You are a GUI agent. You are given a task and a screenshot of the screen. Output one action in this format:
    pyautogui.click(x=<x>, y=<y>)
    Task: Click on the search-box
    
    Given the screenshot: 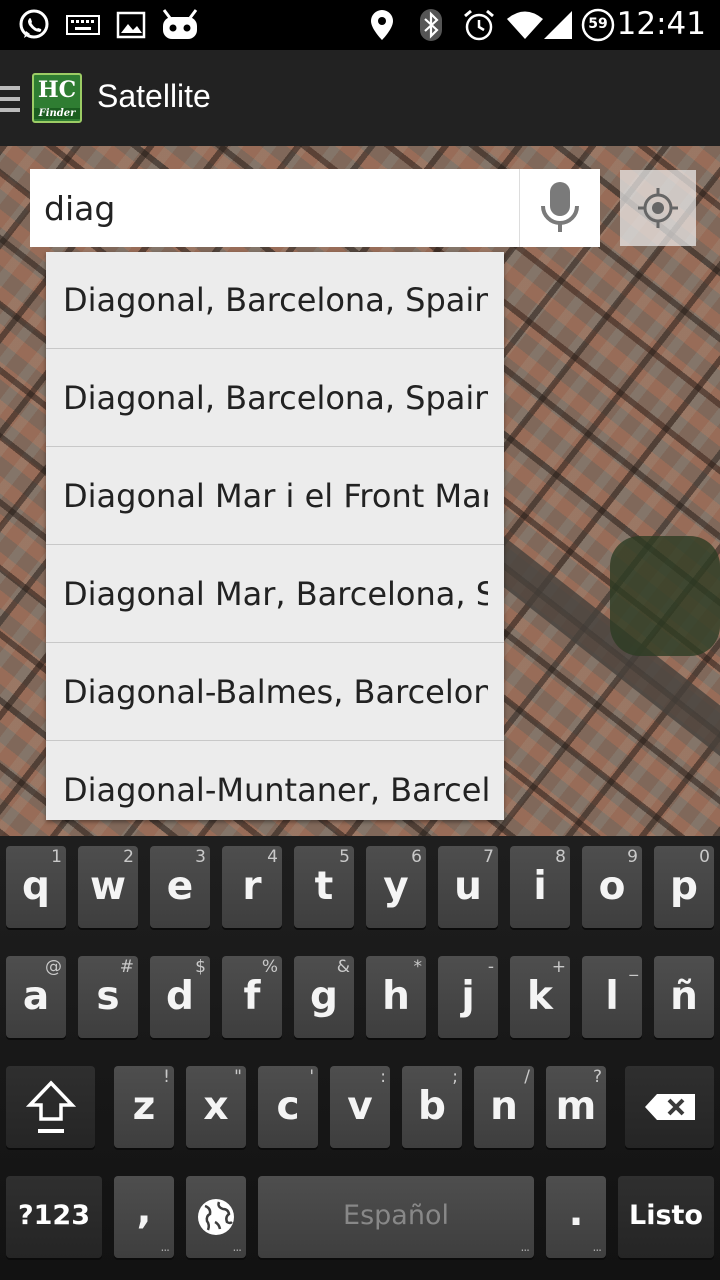 What is the action you would take?
    pyautogui.click(x=315, y=208)
    